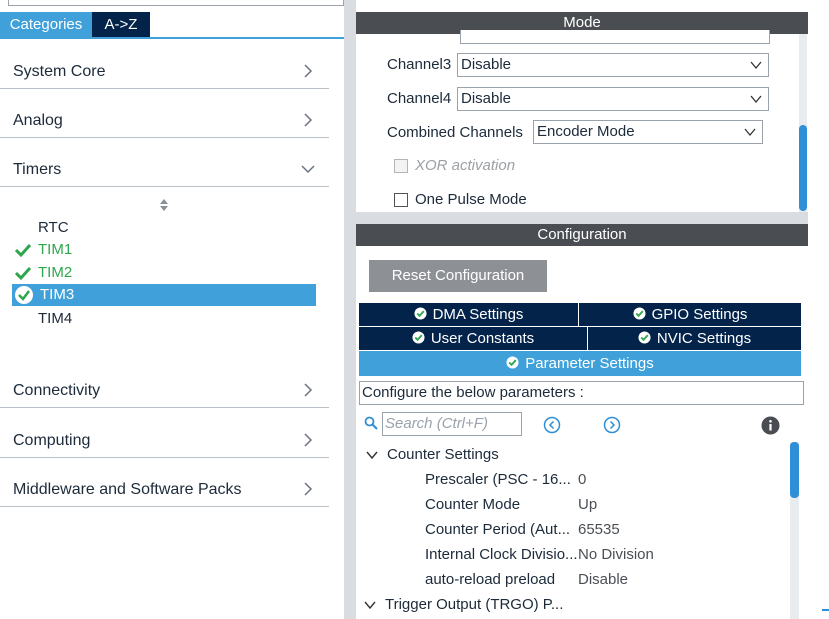 This screenshot has width=829, height=619. I want to click on panel-splitter, so click(350, 309).